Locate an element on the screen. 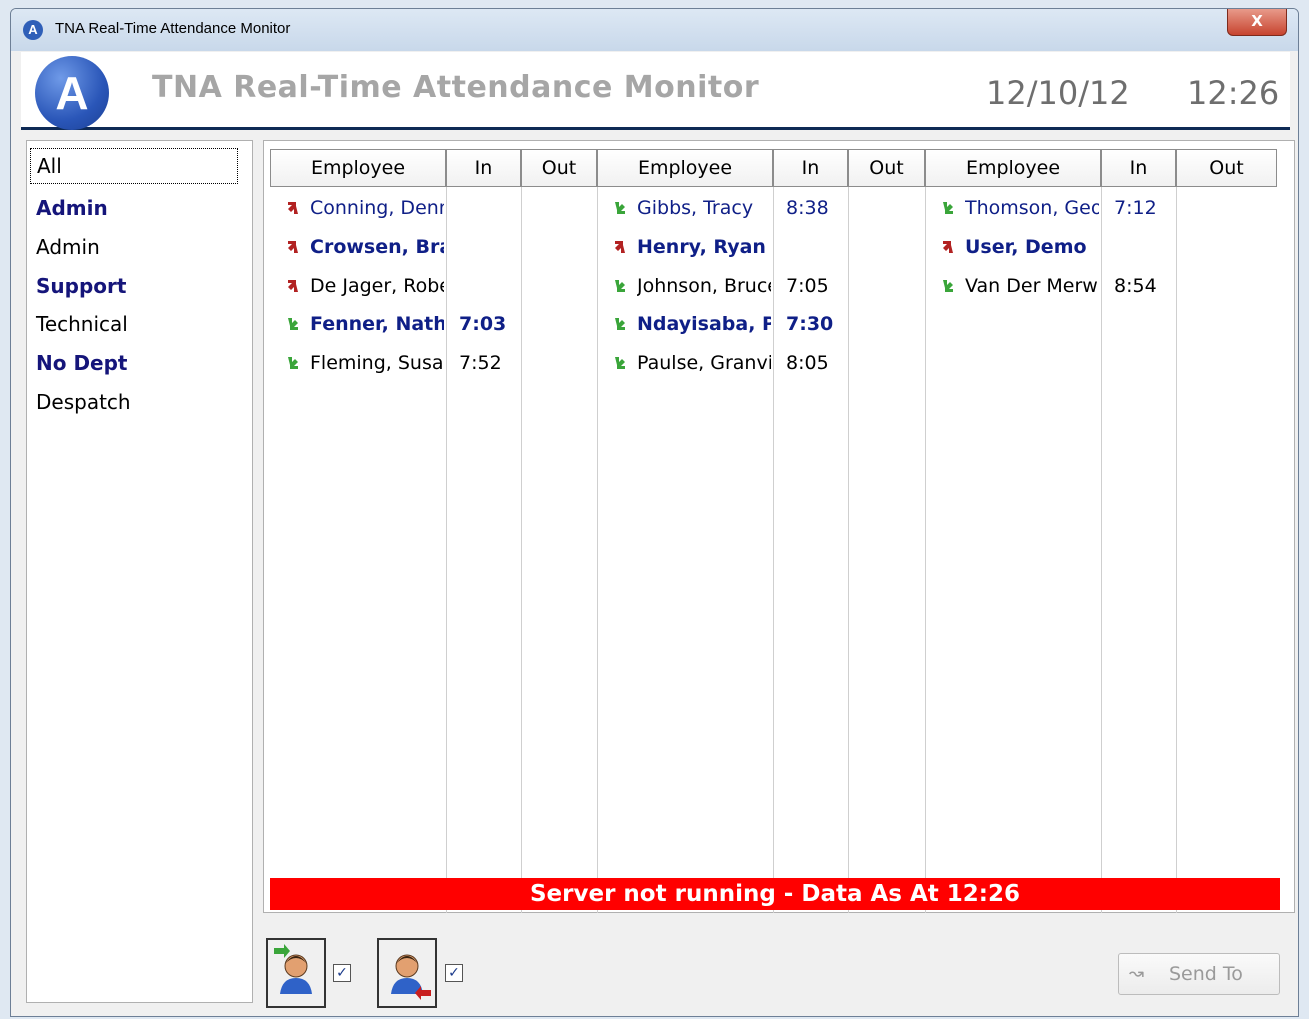 The width and height of the screenshot is (1309, 1019). employee-name: Conning, Denn is located at coordinates (377, 208).